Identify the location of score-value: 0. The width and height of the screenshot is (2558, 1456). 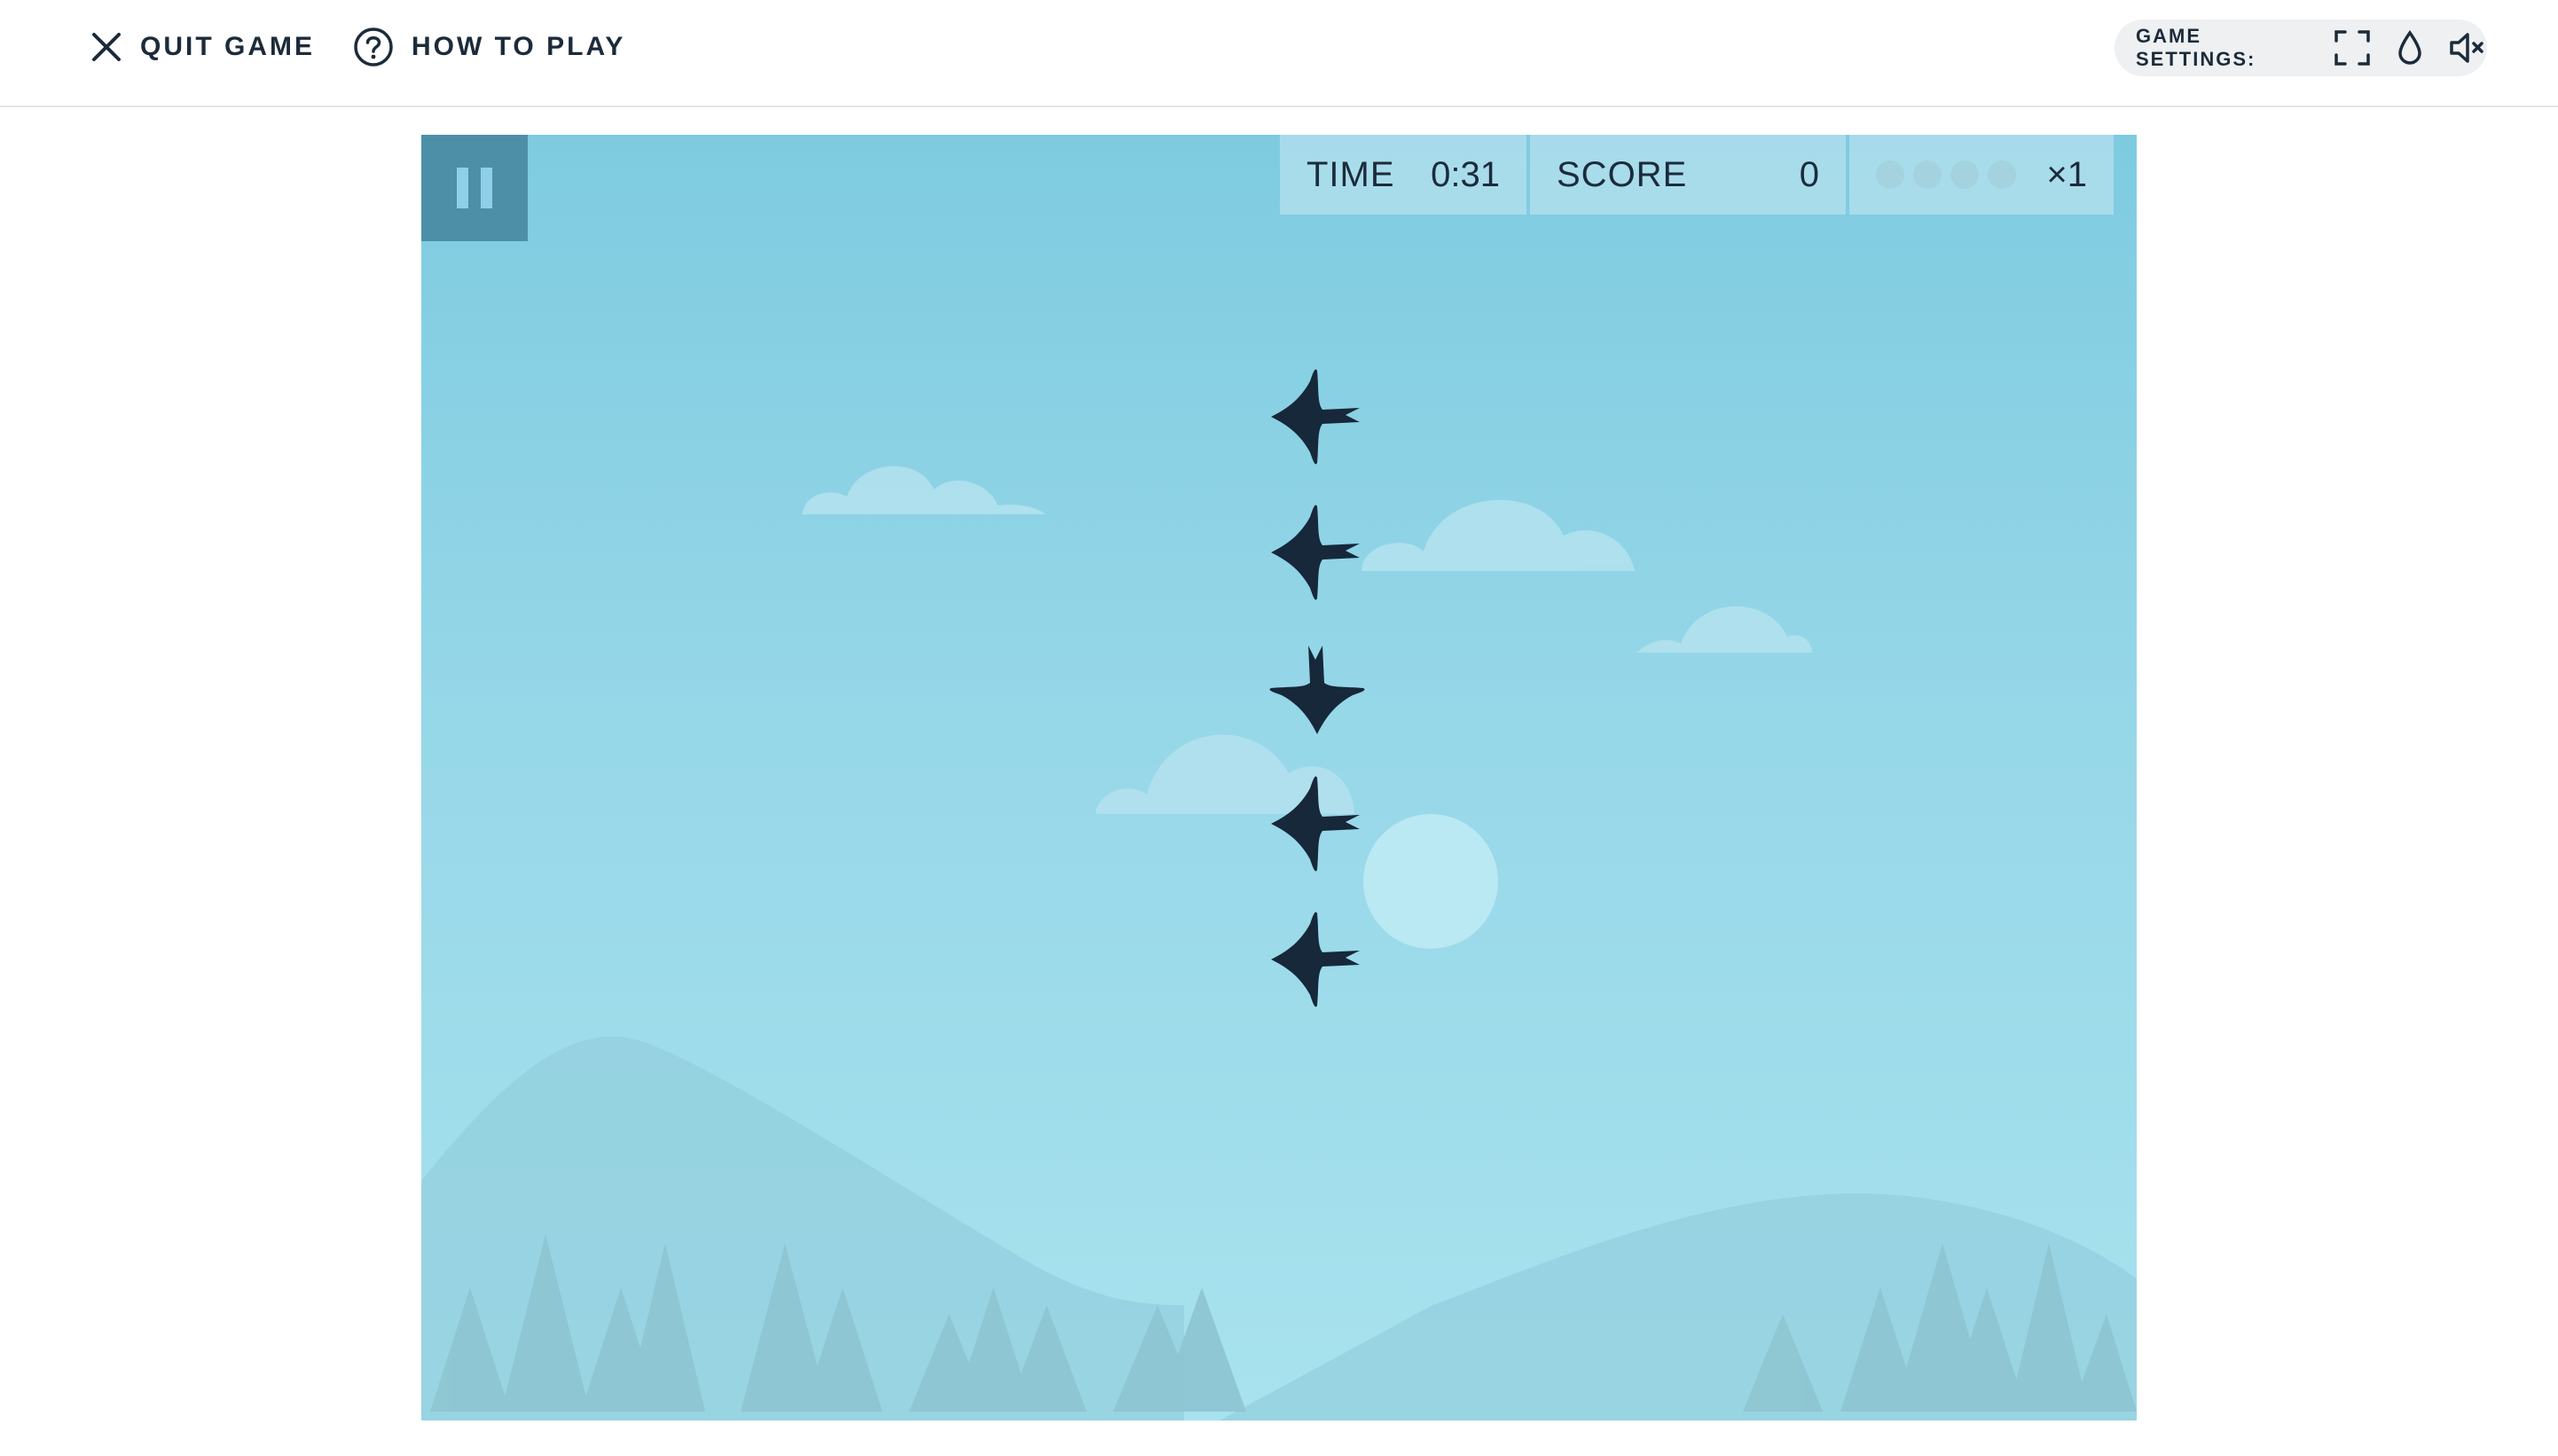
(1809, 174).